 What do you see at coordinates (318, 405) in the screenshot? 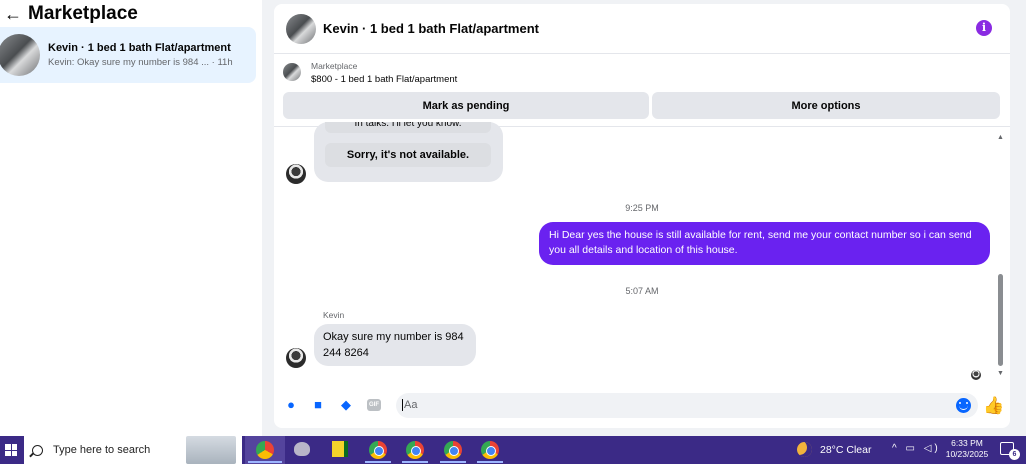
I see `photo-icon: ■` at bounding box center [318, 405].